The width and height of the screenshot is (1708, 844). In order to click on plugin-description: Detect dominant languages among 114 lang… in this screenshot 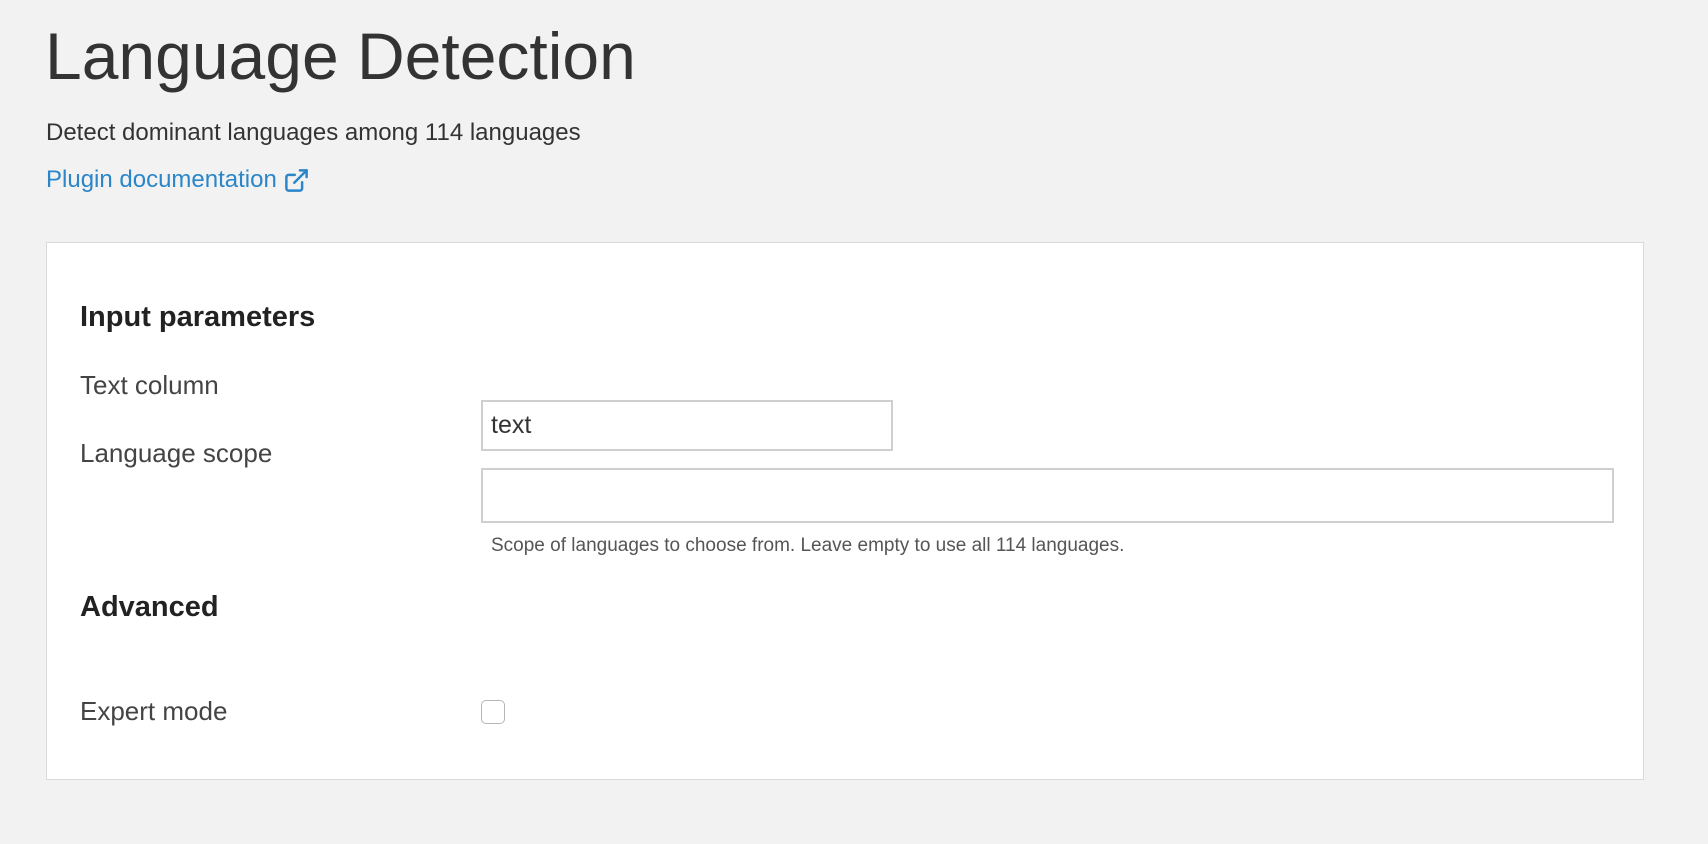, I will do `click(313, 132)`.